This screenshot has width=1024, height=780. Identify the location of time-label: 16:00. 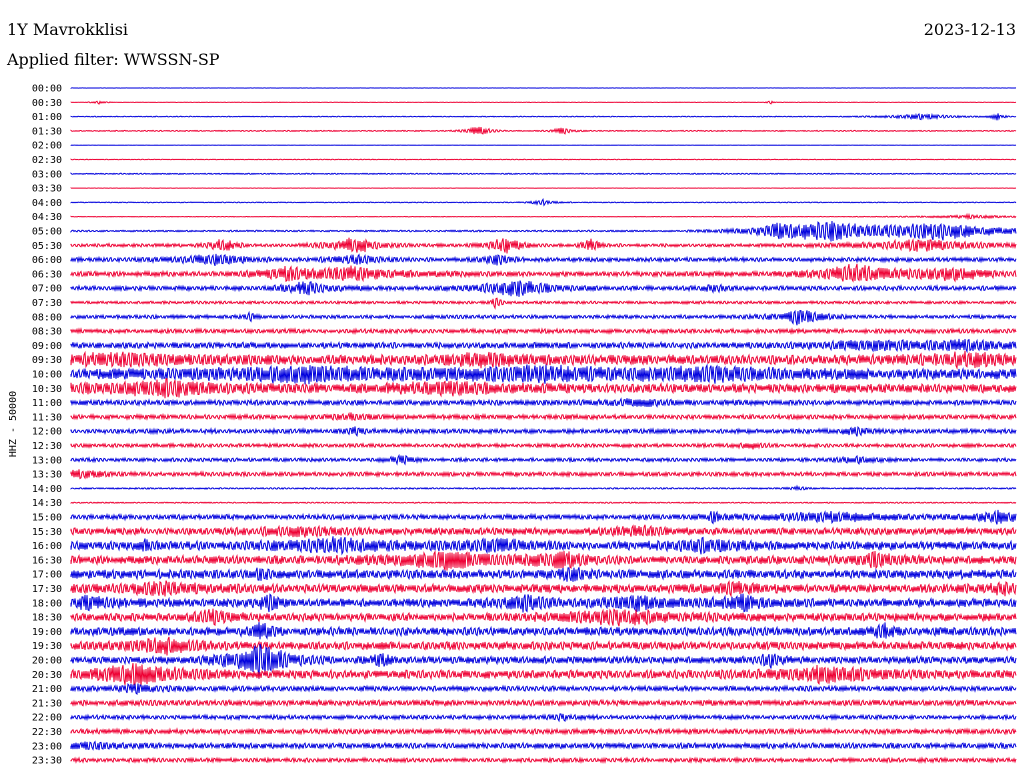
(47, 546).